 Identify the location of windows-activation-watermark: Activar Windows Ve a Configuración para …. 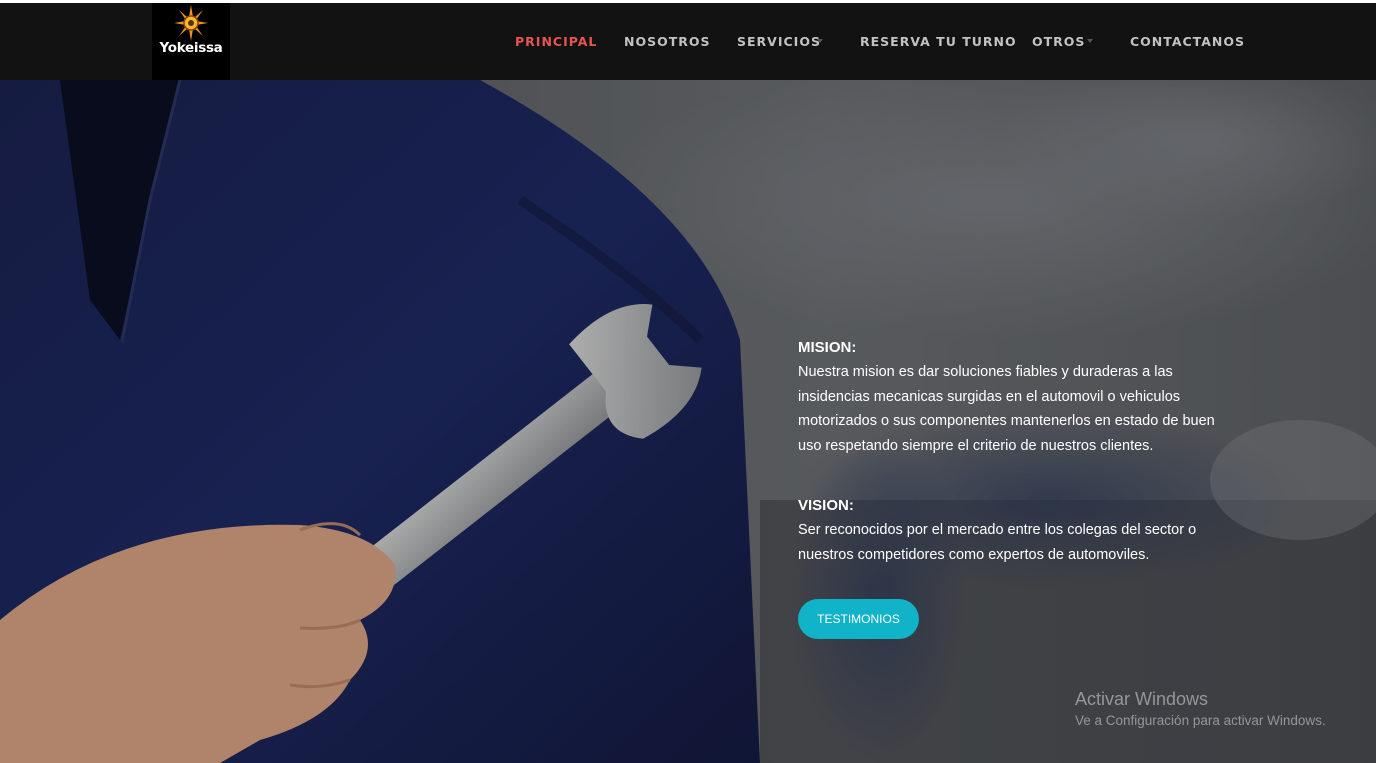
(1200, 708).